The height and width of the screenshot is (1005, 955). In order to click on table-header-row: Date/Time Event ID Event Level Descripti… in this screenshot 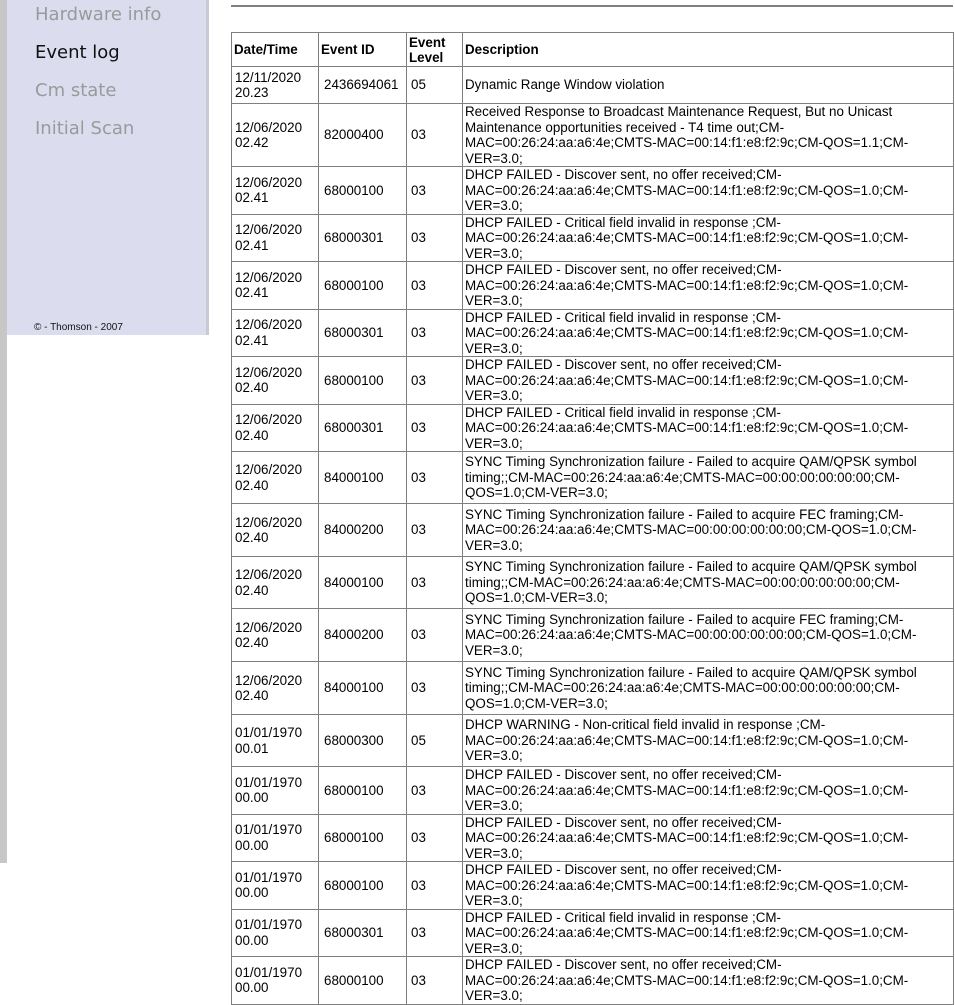, I will do `click(592, 49)`.